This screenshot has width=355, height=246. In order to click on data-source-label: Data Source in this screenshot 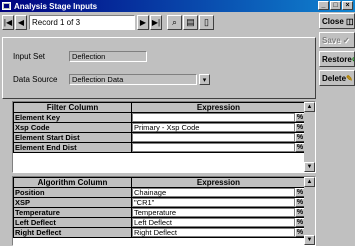, I will do `click(35, 79)`.